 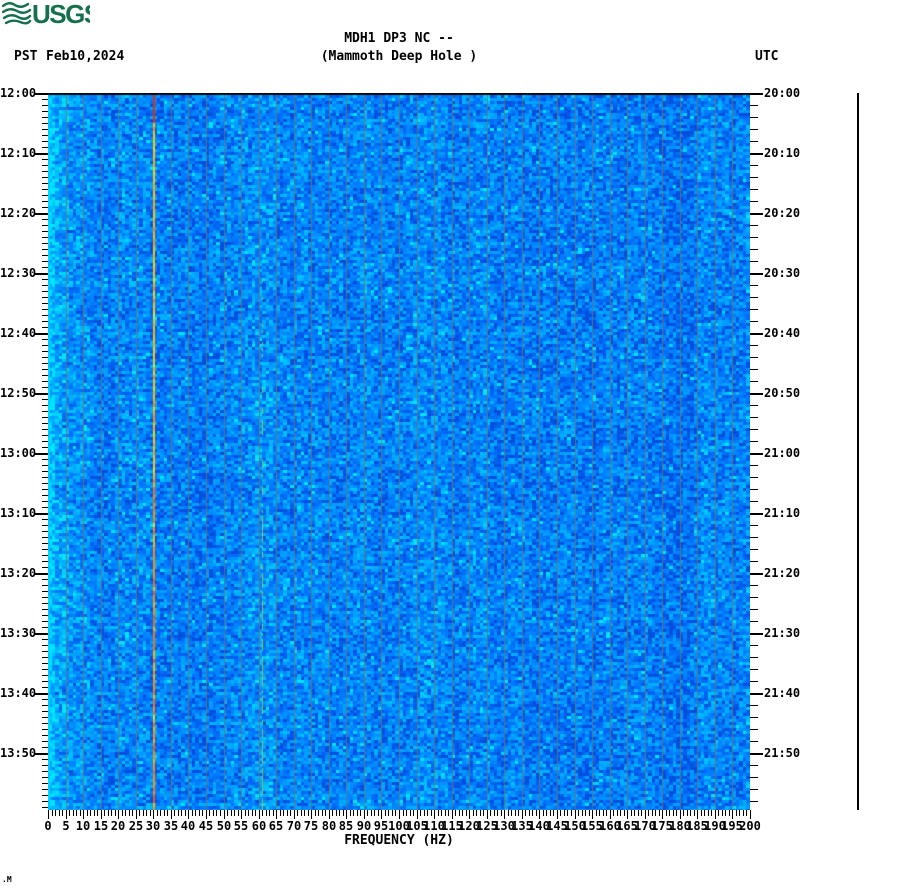 I want to click on left-axis-label: 12:50, so click(x=18, y=393).